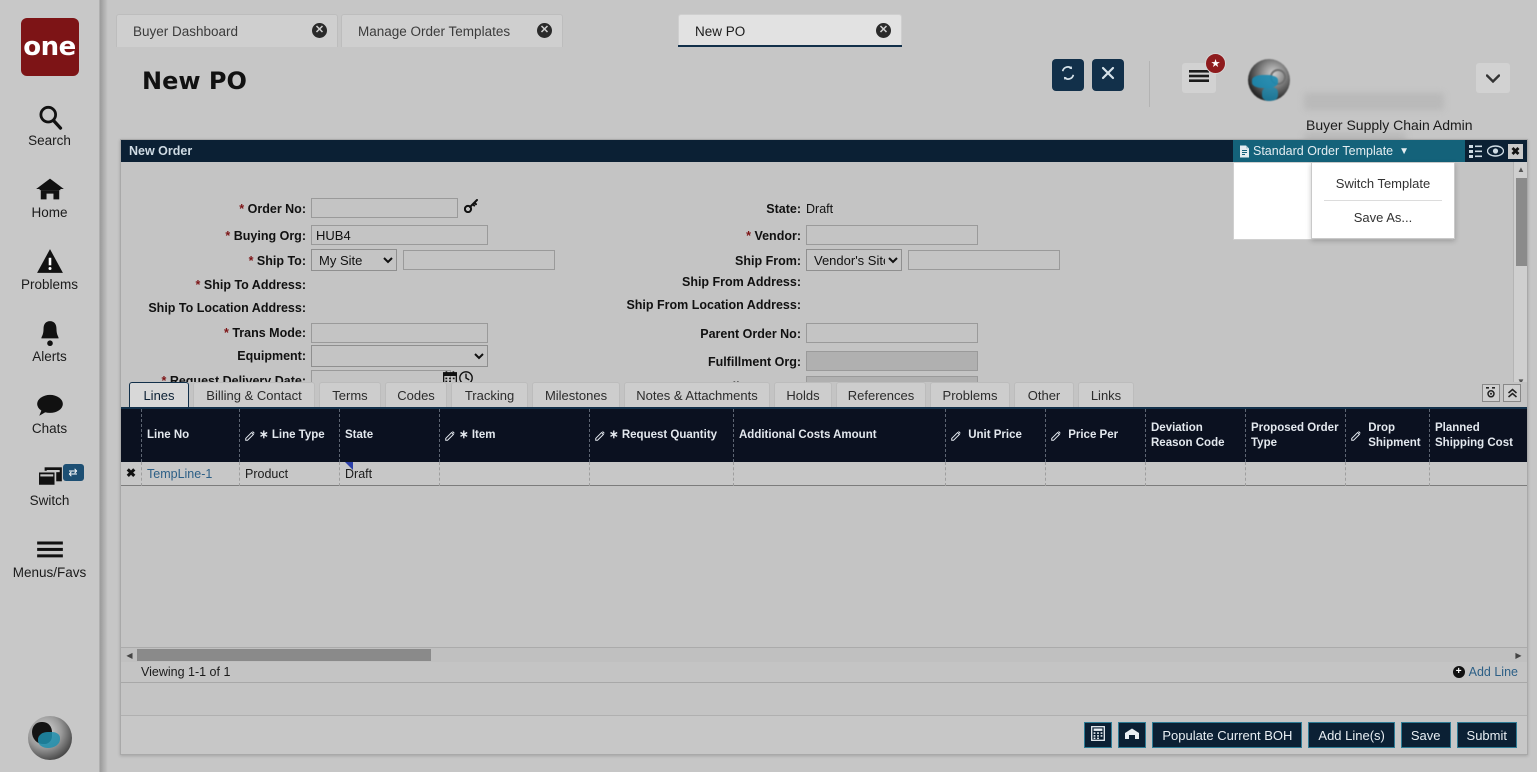  What do you see at coordinates (1106, 395) in the screenshot?
I see `tab-links: Links` at bounding box center [1106, 395].